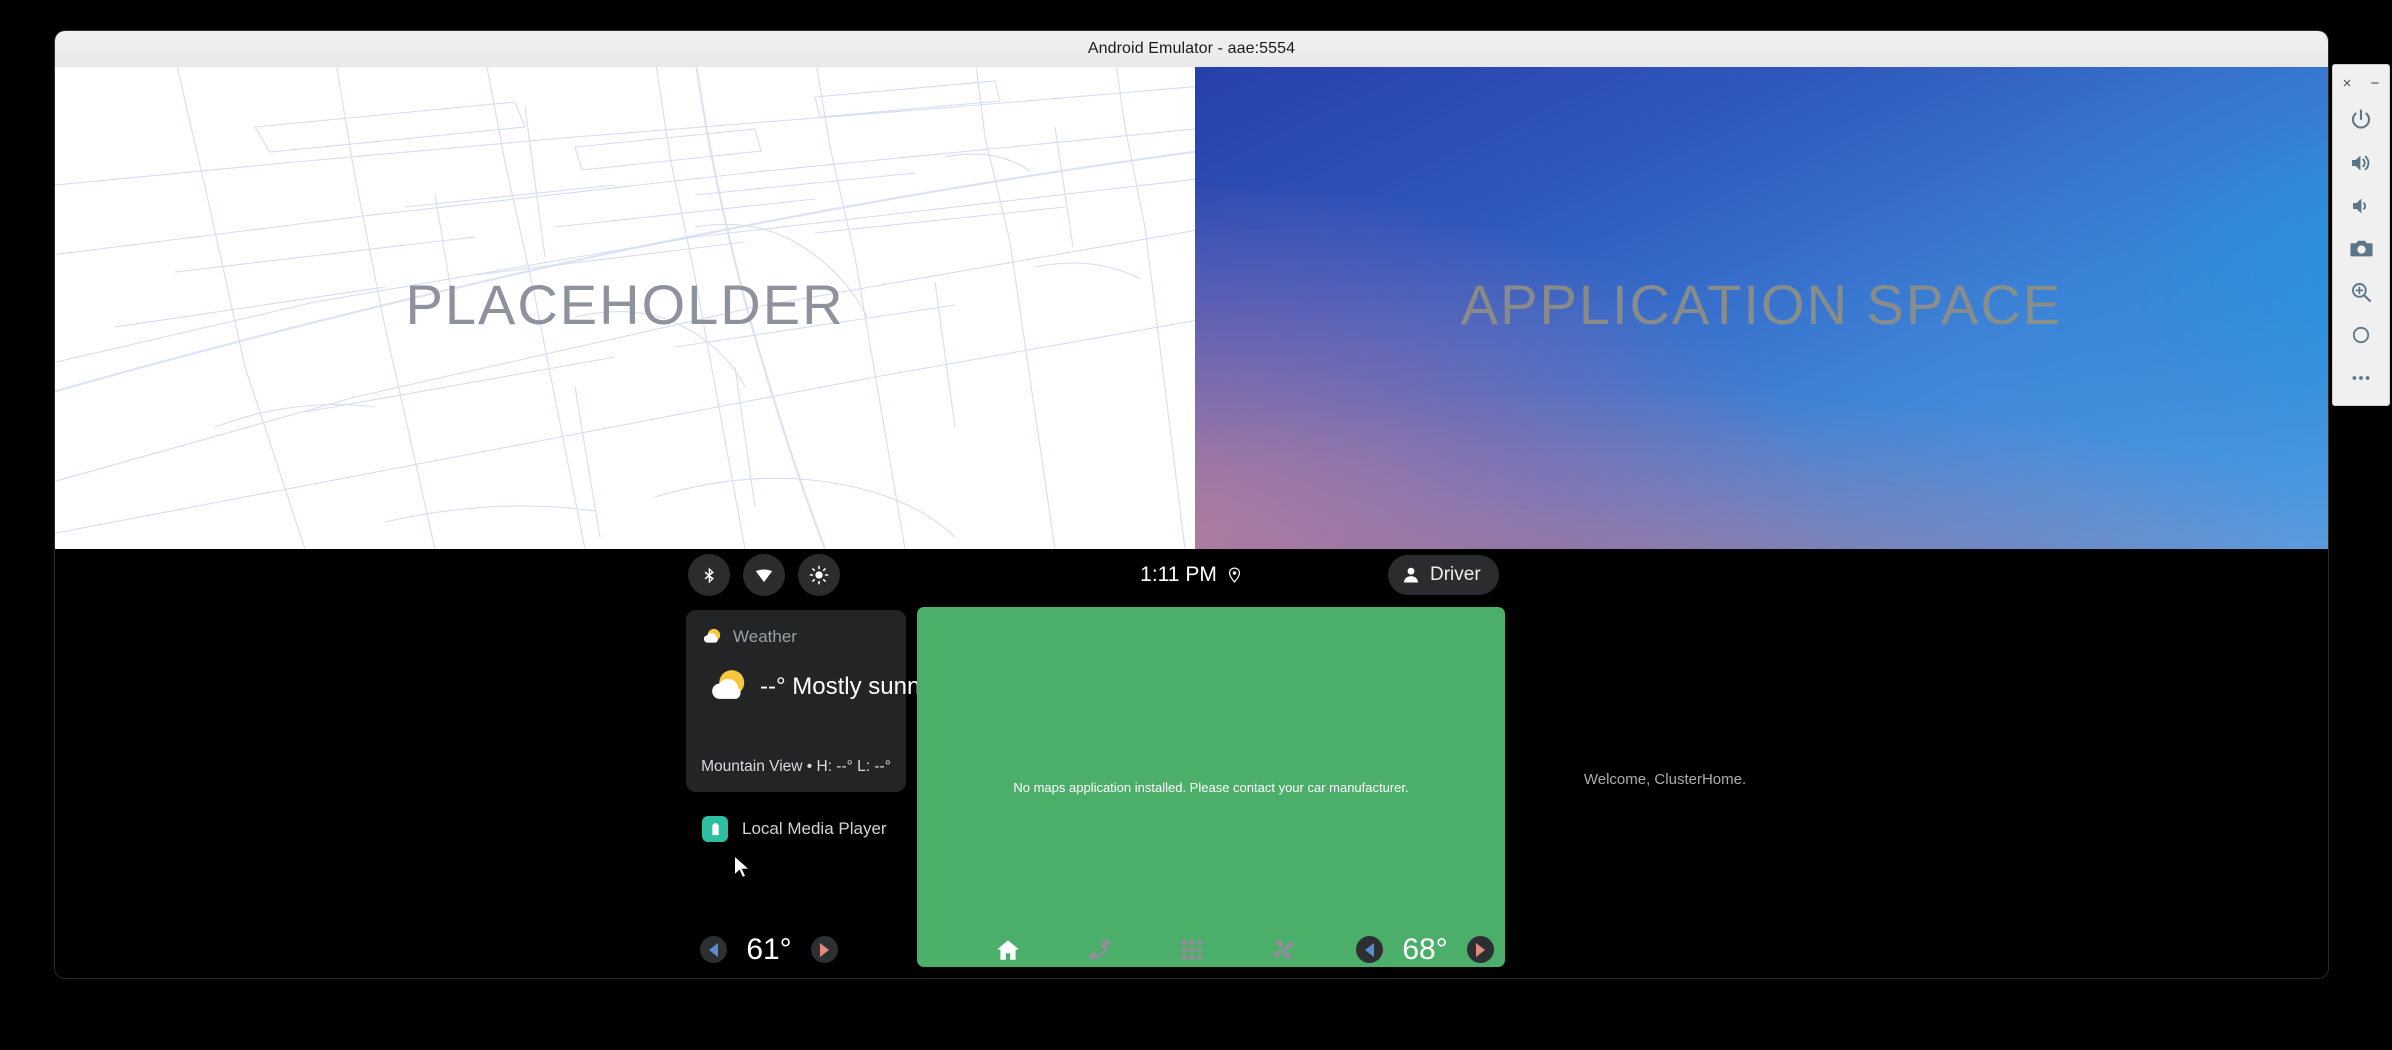 This screenshot has width=2392, height=1050. I want to click on passenger-temp-decrease-button, so click(1369, 949).